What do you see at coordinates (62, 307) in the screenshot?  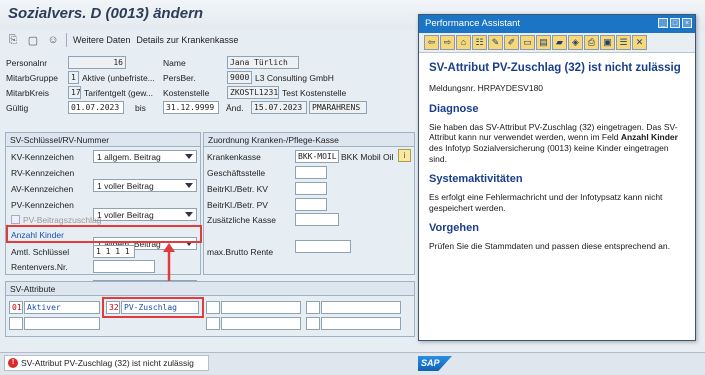 I see `attr1-text: Aktiver` at bounding box center [62, 307].